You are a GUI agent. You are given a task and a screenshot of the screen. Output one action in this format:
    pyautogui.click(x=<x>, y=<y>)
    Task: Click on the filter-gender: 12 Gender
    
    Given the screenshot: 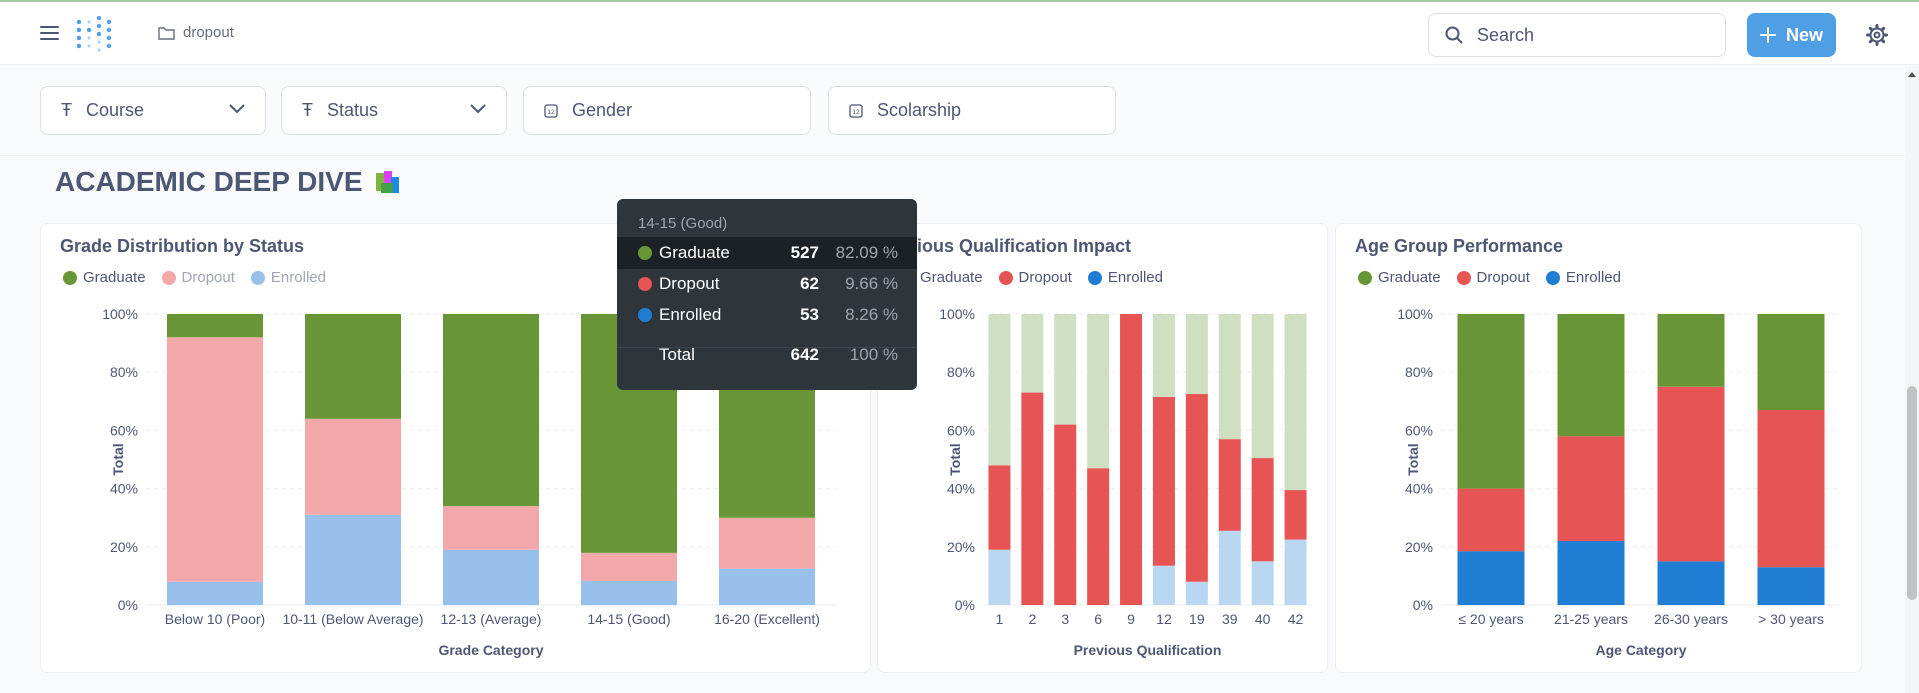 What is the action you would take?
    pyautogui.click(x=667, y=110)
    